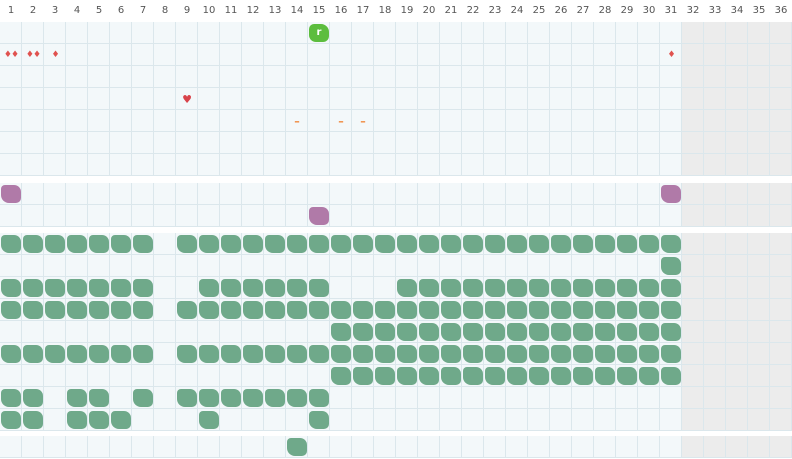 This screenshot has height=459, width=792. Describe the element at coordinates (187, 99) in the screenshot. I see `heart-icon: ♥` at that location.